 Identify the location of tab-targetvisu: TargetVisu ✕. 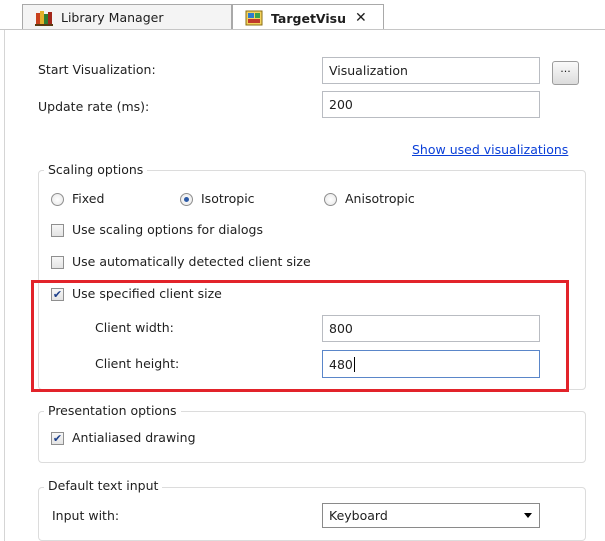
(308, 17).